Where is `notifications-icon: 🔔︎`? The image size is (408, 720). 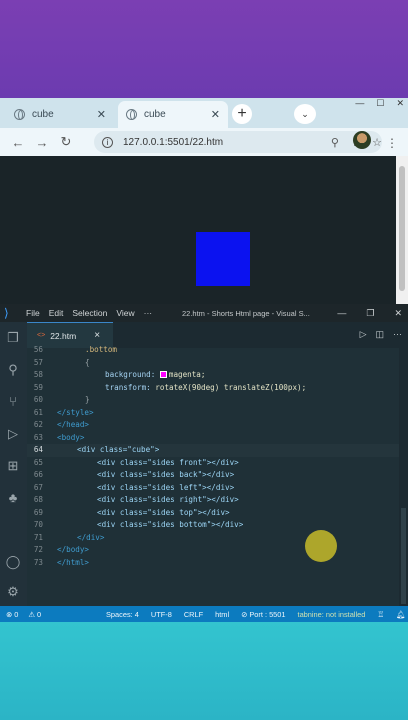
notifications-icon: 🔔︎ is located at coordinates (400, 614).